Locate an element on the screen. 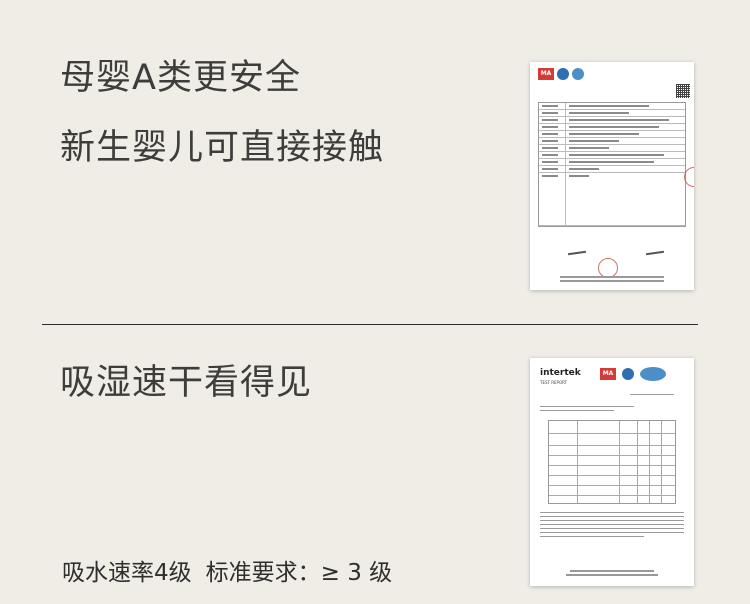  report-header: MA is located at coordinates (613, 75).